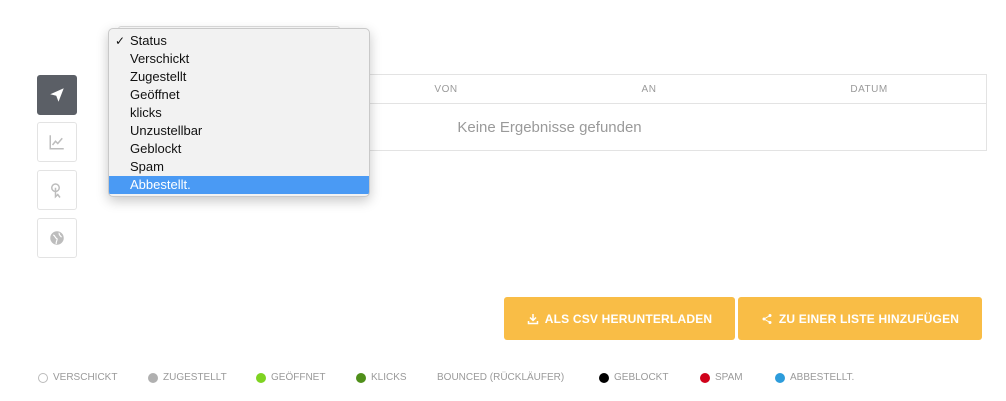 This screenshot has height=401, width=1006. I want to click on add-to-list-button: ZU EINER LISTE HINZUFÜGEN, so click(860, 318).